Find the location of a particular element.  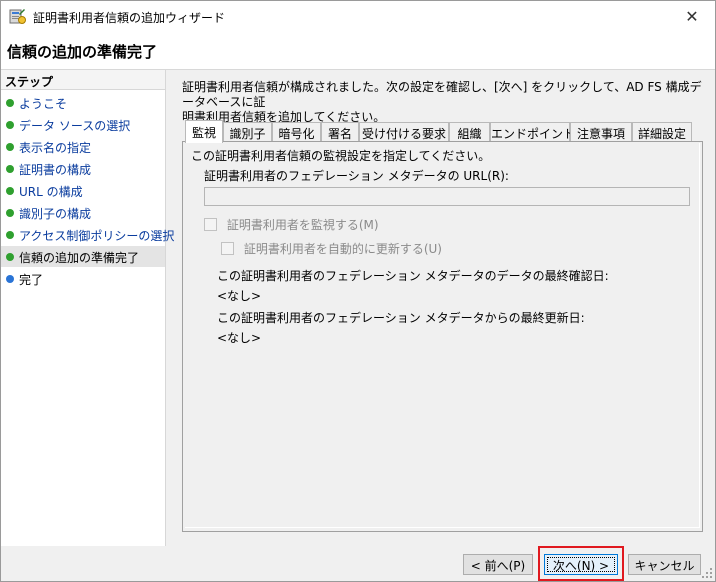

step-item-data-source: データ ソースの選択 is located at coordinates (83, 124).